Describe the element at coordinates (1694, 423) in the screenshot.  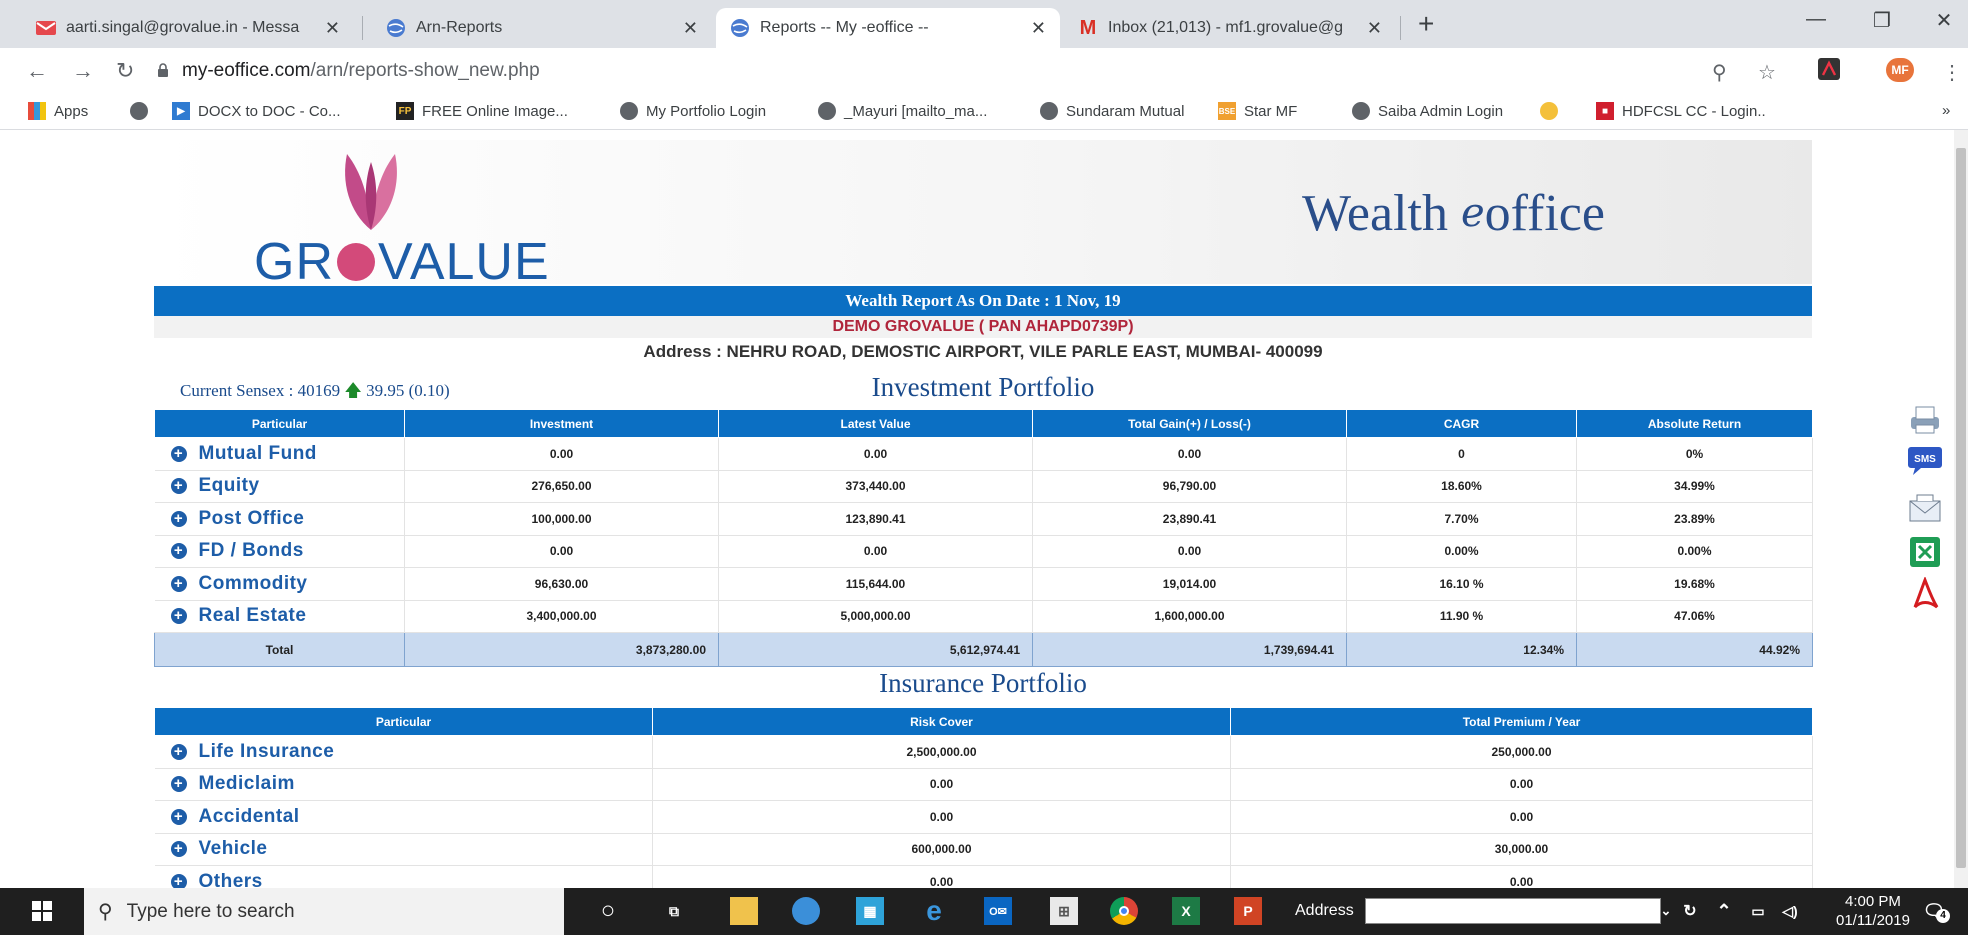
I see `col-absolute-return: Absolute Return` at that location.